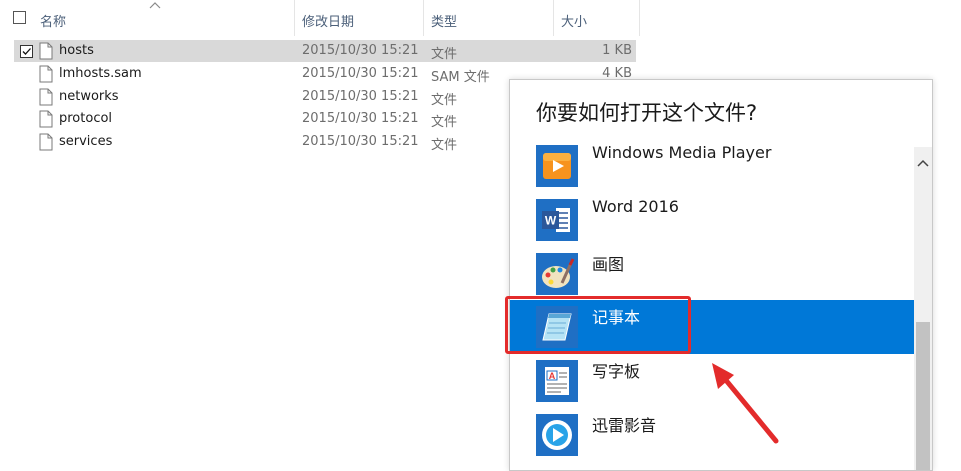 Image resolution: width=961 pixels, height=471 pixels. What do you see at coordinates (608, 264) in the screenshot?
I see `app-name: 画图` at bounding box center [608, 264].